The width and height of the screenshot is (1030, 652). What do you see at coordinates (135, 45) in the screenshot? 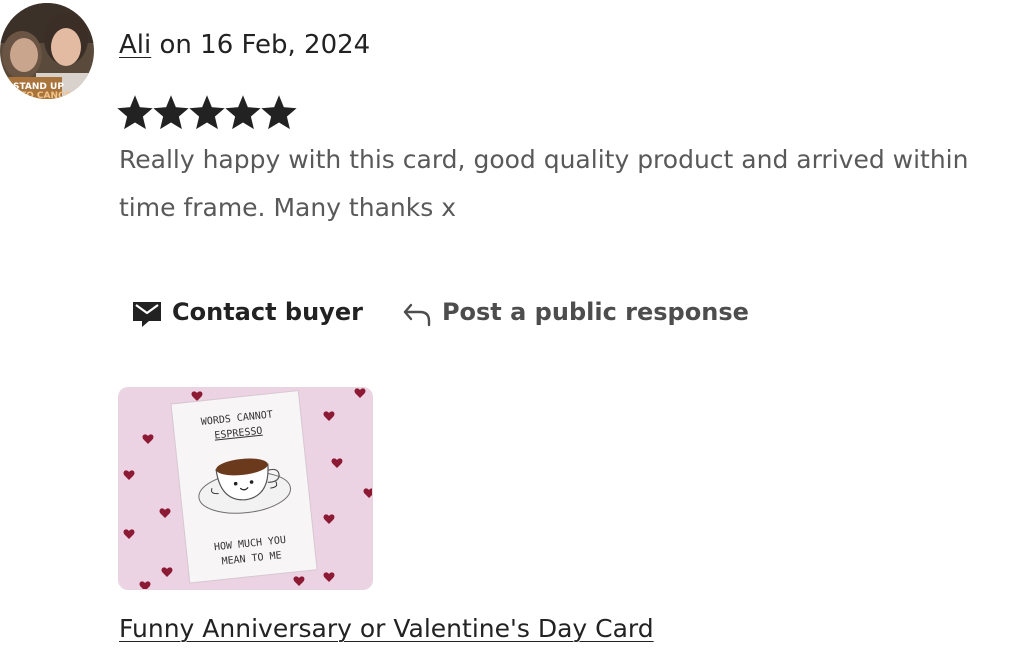
I see `reviewer-name-link: Ali` at bounding box center [135, 45].